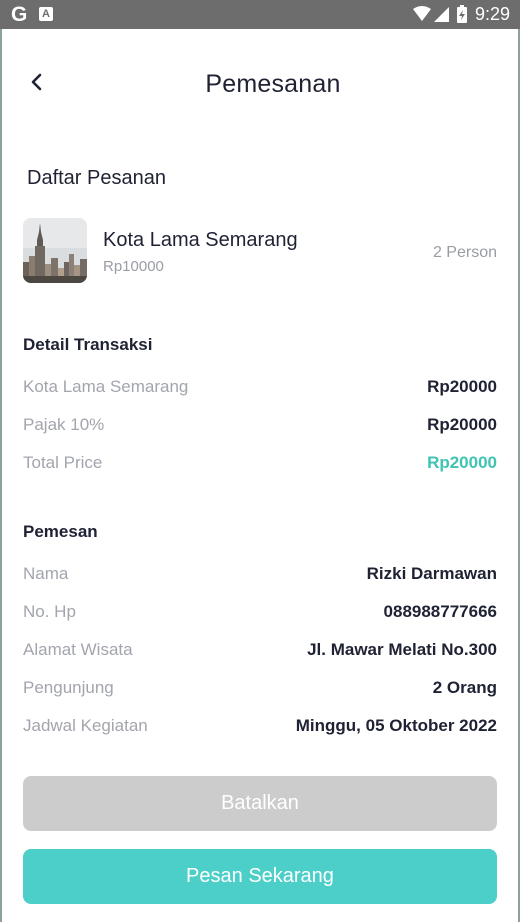 The width and height of the screenshot is (520, 922). I want to click on status-time: 9:29, so click(492, 14).